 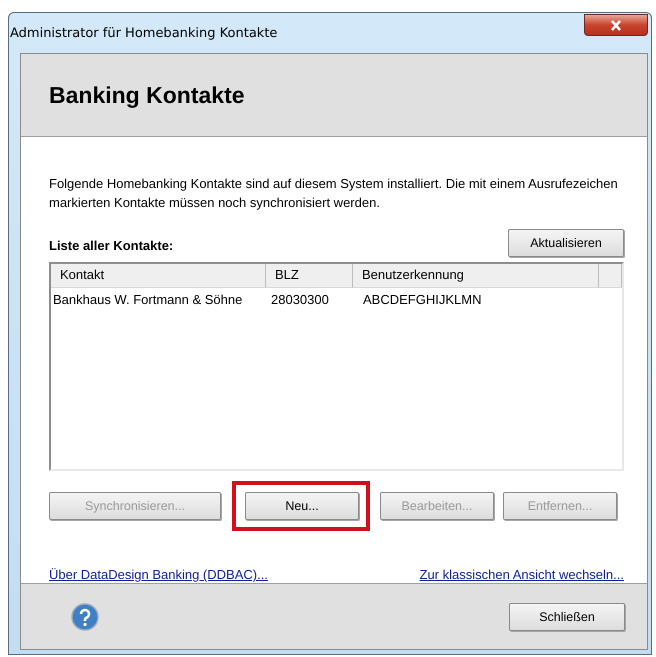 What do you see at coordinates (147, 95) in the screenshot?
I see `page-heading: Banking Kontakte` at bounding box center [147, 95].